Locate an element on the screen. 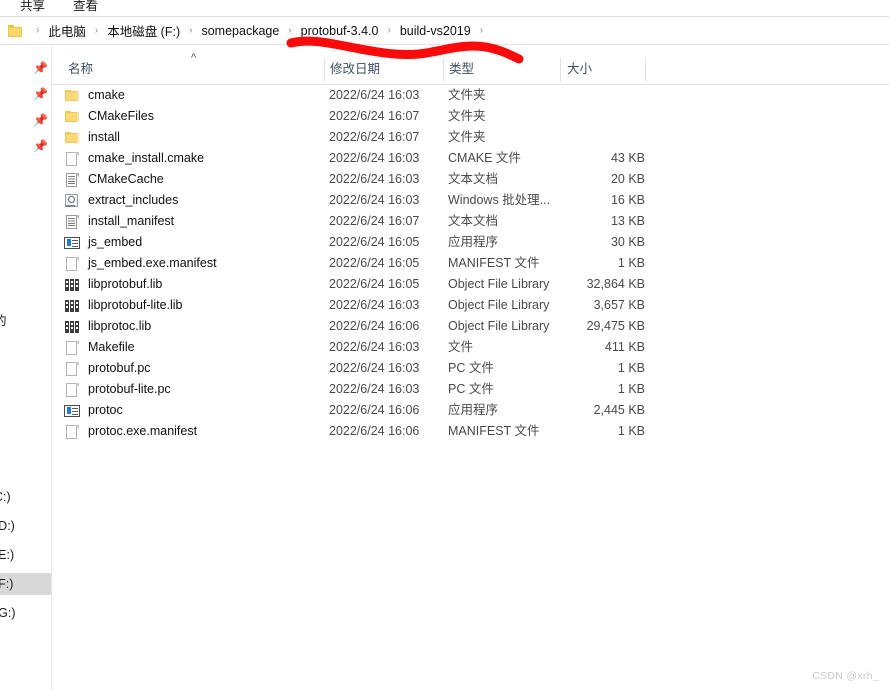 The width and height of the screenshot is (889, 690). drive-label: C:) is located at coordinates (5, 497).